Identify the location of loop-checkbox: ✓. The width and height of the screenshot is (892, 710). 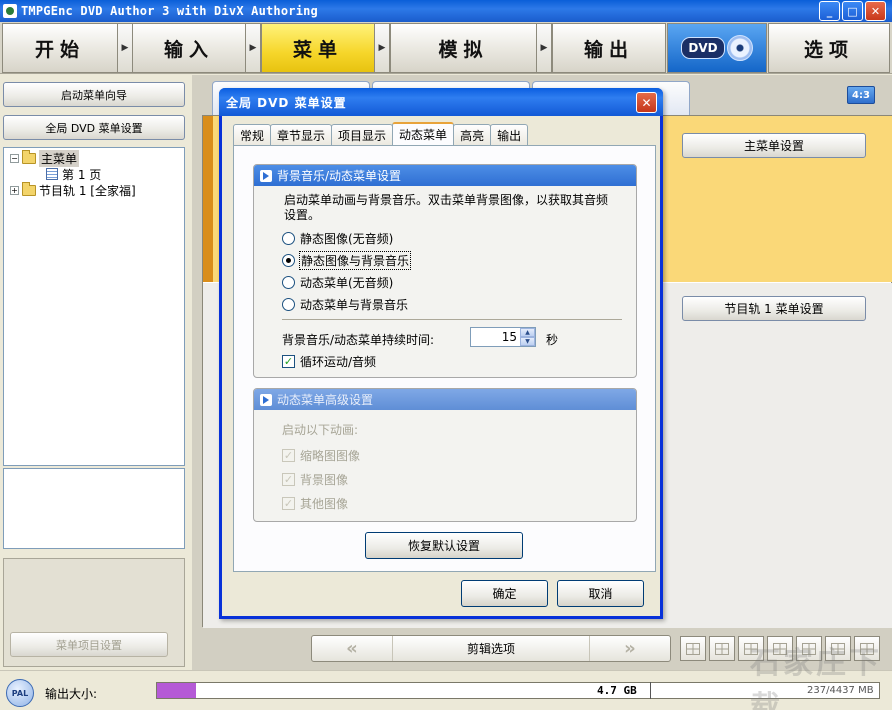
(288, 361).